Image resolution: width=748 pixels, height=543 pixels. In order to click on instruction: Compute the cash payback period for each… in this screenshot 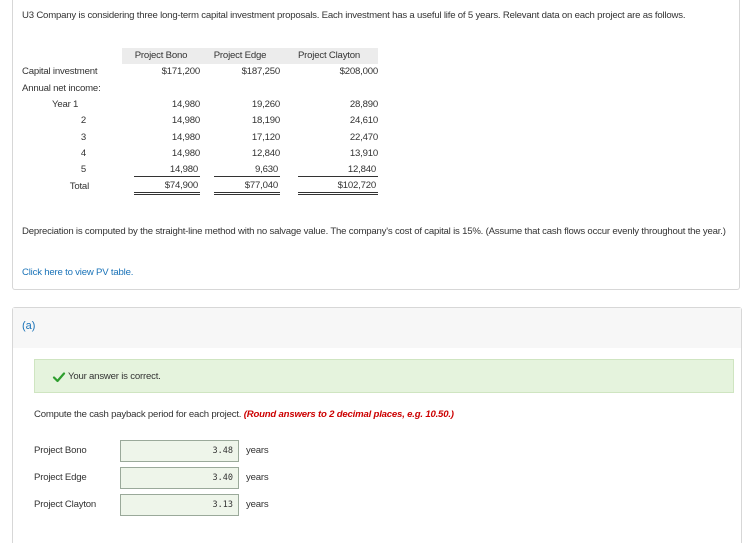, I will do `click(244, 414)`.